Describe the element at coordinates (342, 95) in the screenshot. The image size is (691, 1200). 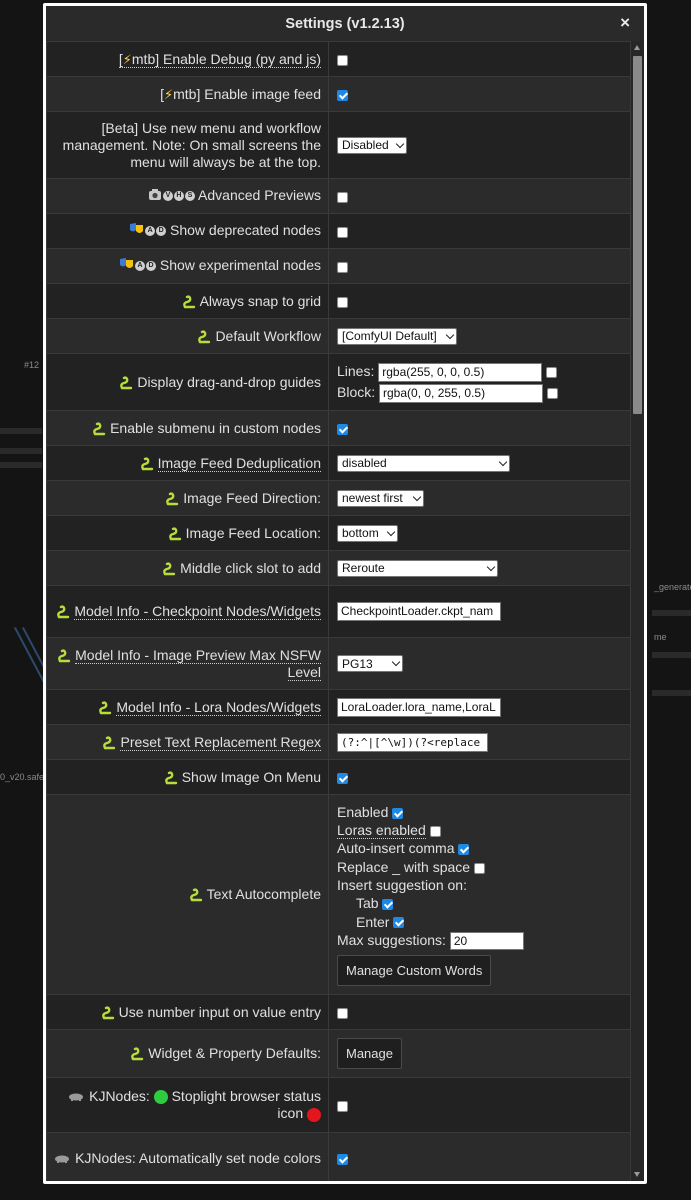
I see `image-feed-checkbox` at that location.